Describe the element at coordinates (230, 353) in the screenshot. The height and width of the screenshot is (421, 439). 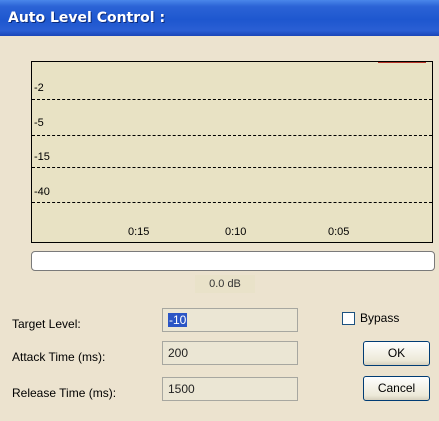
I see `attack-time-field: 200` at that location.